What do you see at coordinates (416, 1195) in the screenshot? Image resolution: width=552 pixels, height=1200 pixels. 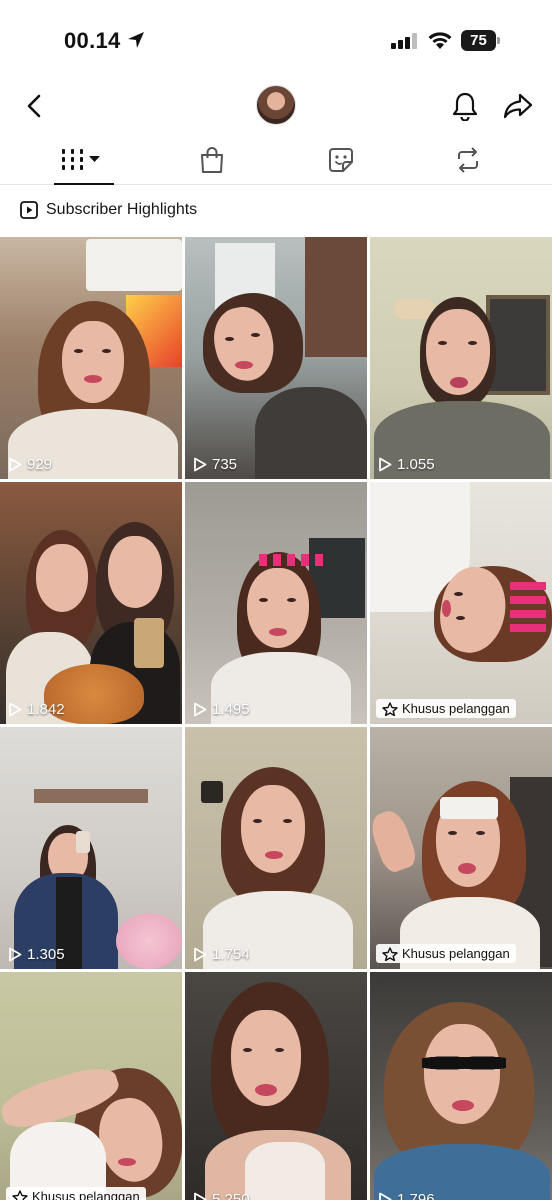 I see `view-count-text: 1.796` at bounding box center [416, 1195].